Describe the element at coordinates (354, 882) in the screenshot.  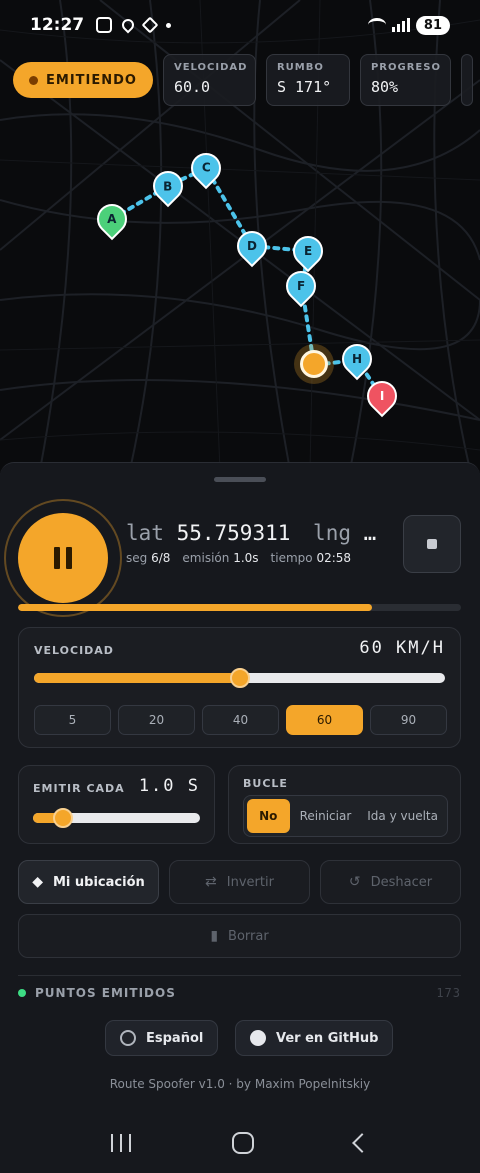
I see `undo-icon: ↺` at that location.